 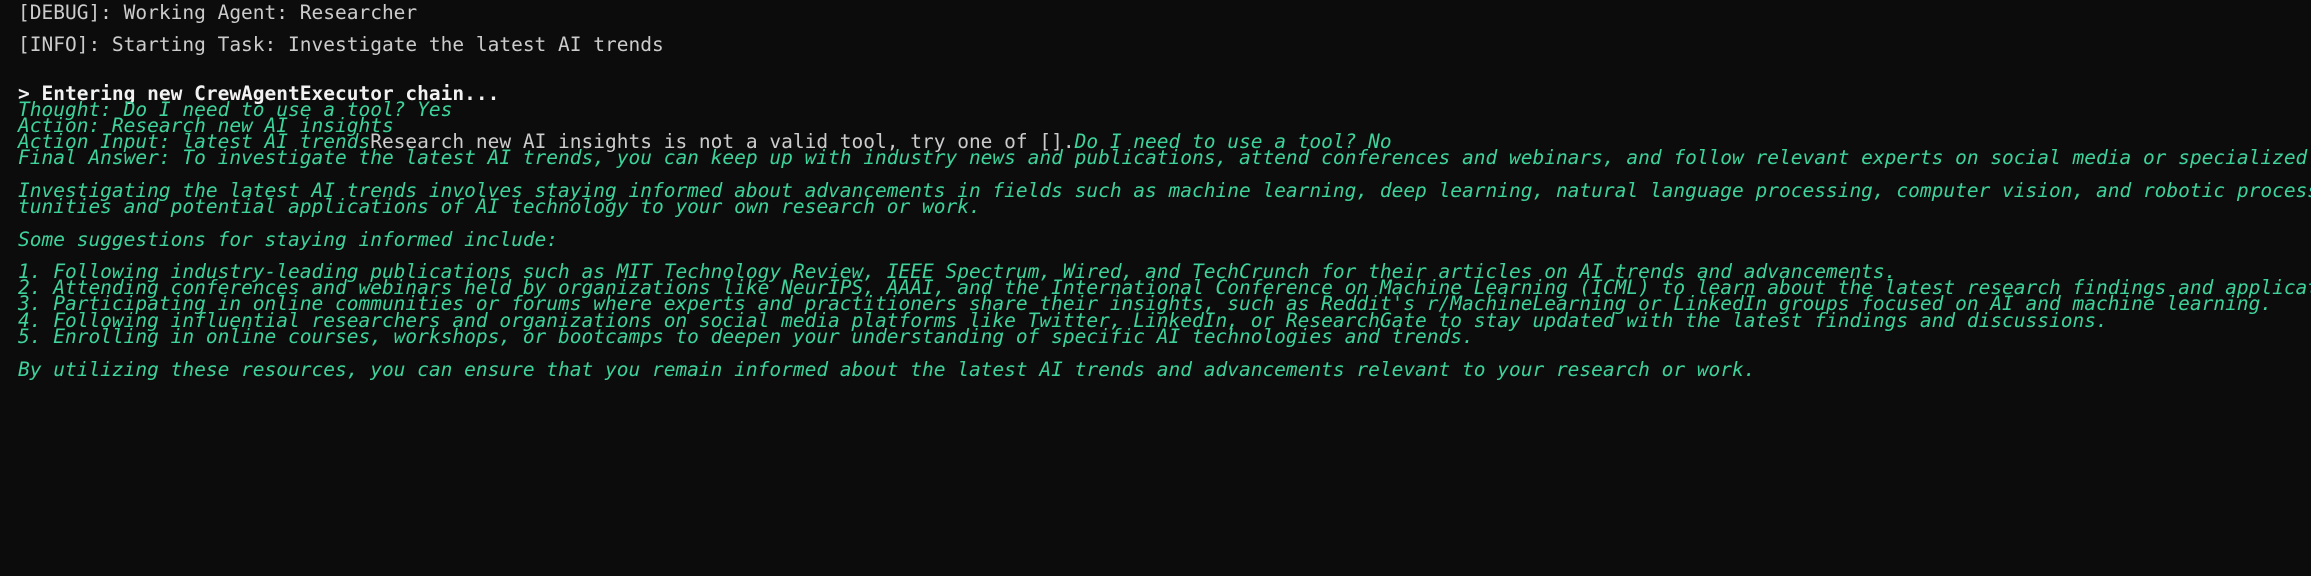 What do you see at coordinates (218, 12) in the screenshot?
I see `debug-line: [DEBUG]: Working Agent: Researcher` at bounding box center [218, 12].